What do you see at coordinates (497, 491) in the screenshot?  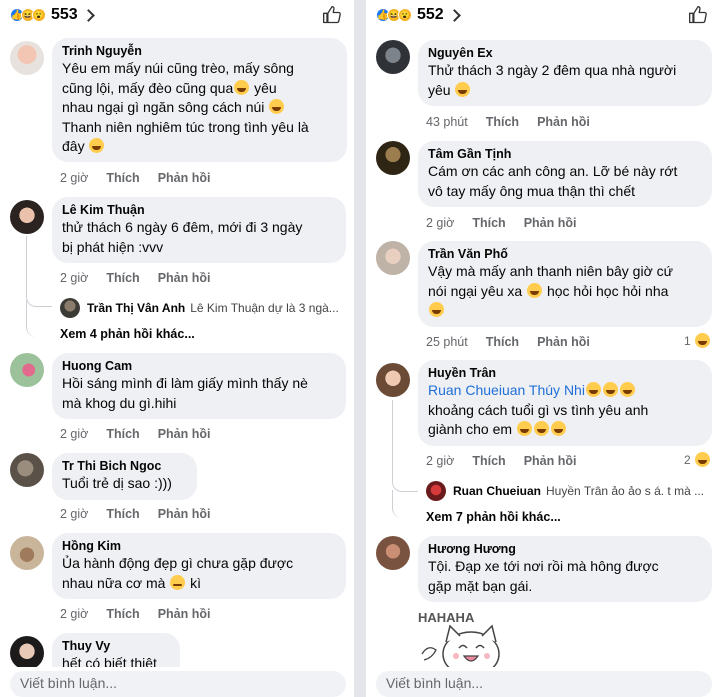 I see `reply-author: Ruan Chueiuan` at bounding box center [497, 491].